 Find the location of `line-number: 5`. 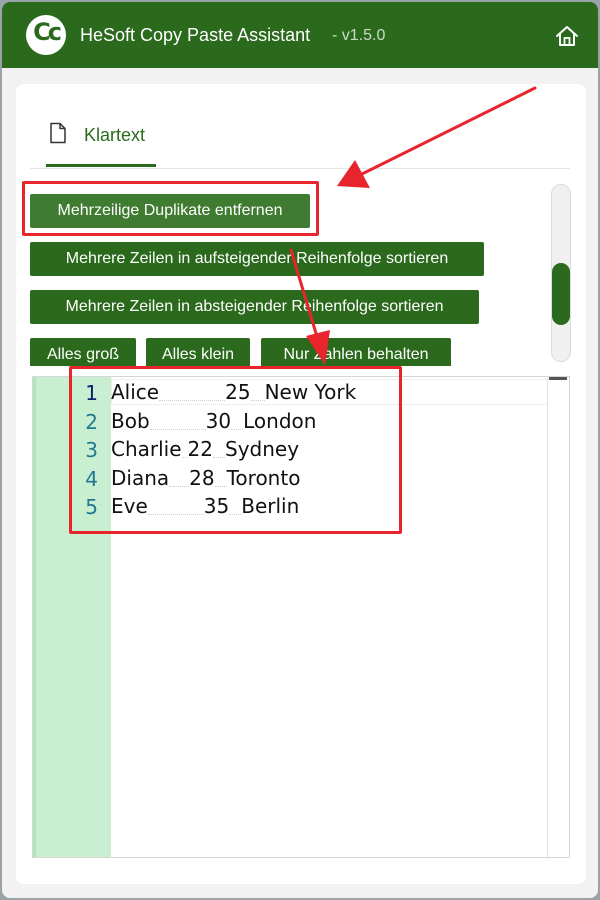

line-number: 5 is located at coordinates (91, 507).